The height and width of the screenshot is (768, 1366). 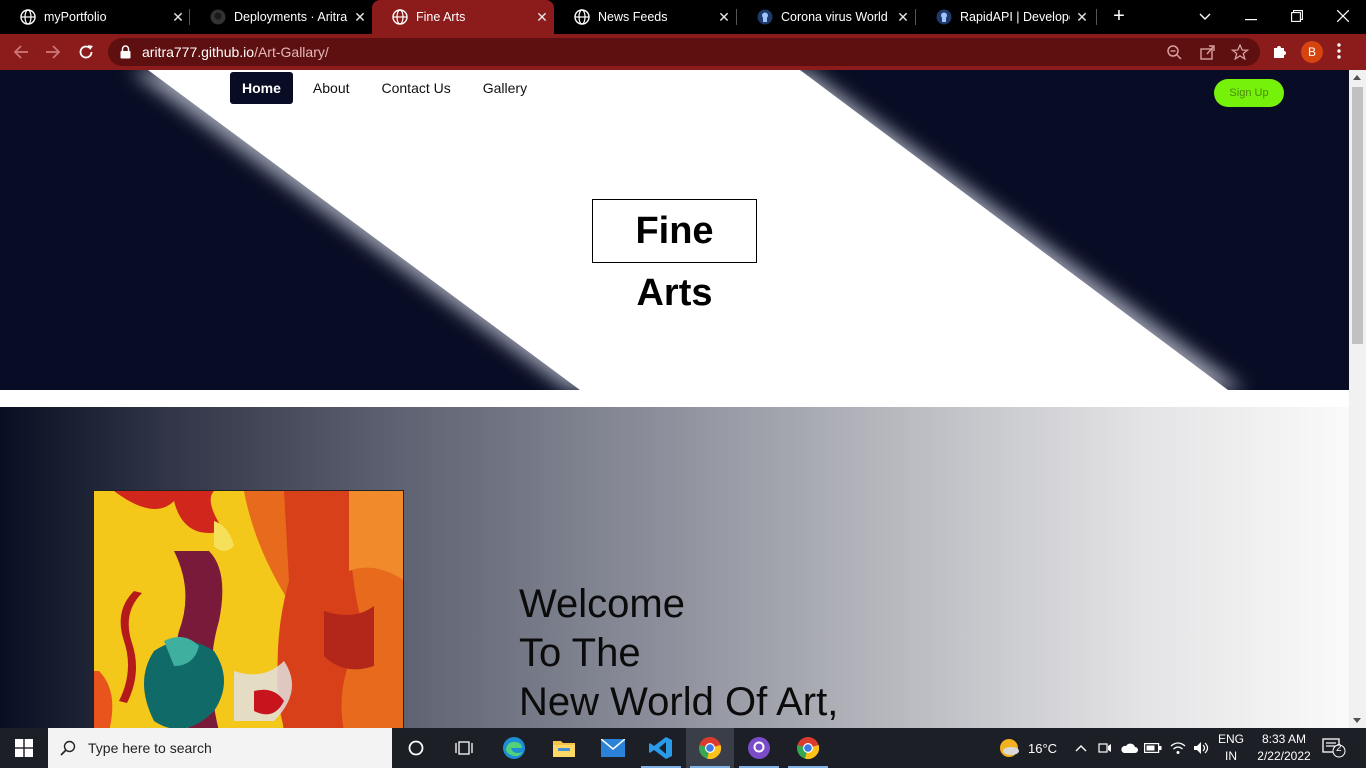 I want to click on task-view-icon, so click(x=464, y=748).